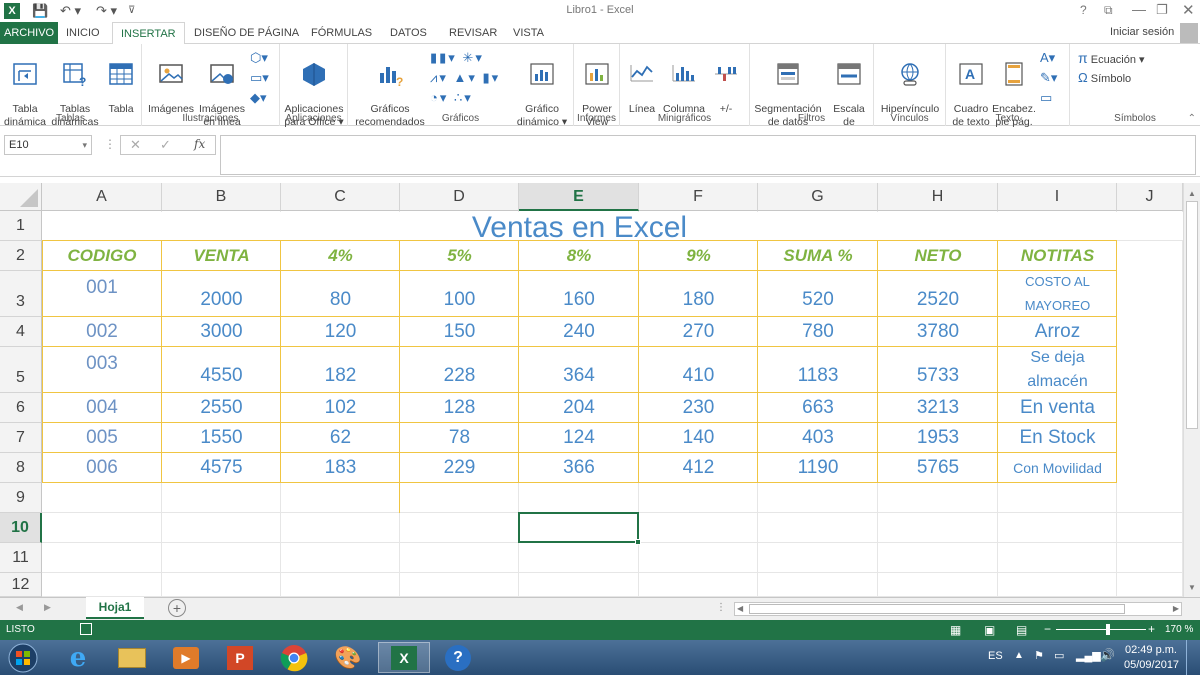  Describe the element at coordinates (1057, 438) in the screenshot. I see `note-cell: En Stock` at that location.